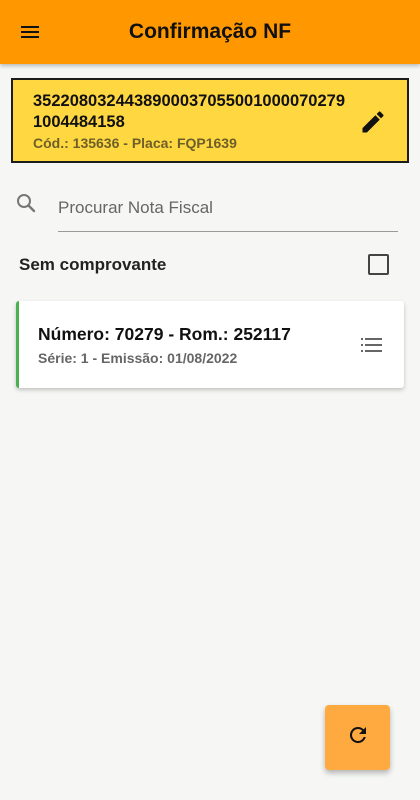 The width and height of the screenshot is (420, 800). What do you see at coordinates (164, 334) in the screenshot?
I see `invoice-title: Número: 70279 - Rom.: 252117` at bounding box center [164, 334].